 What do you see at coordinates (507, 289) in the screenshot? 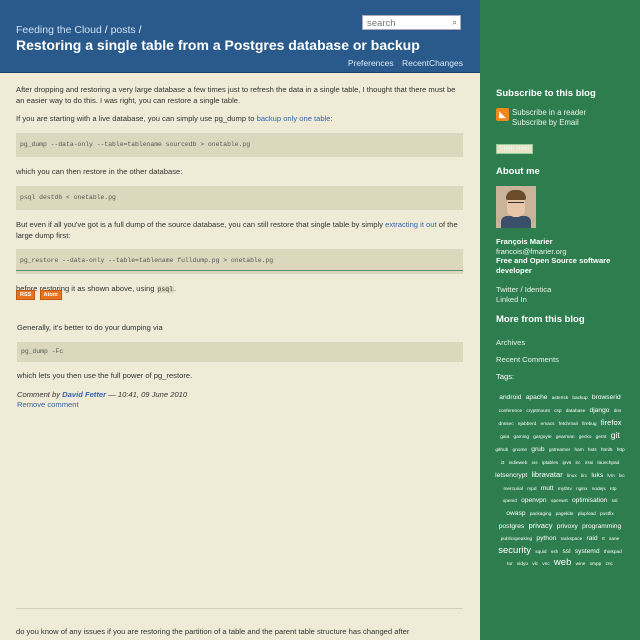
I see `twitter-link: Twitter` at bounding box center [507, 289].